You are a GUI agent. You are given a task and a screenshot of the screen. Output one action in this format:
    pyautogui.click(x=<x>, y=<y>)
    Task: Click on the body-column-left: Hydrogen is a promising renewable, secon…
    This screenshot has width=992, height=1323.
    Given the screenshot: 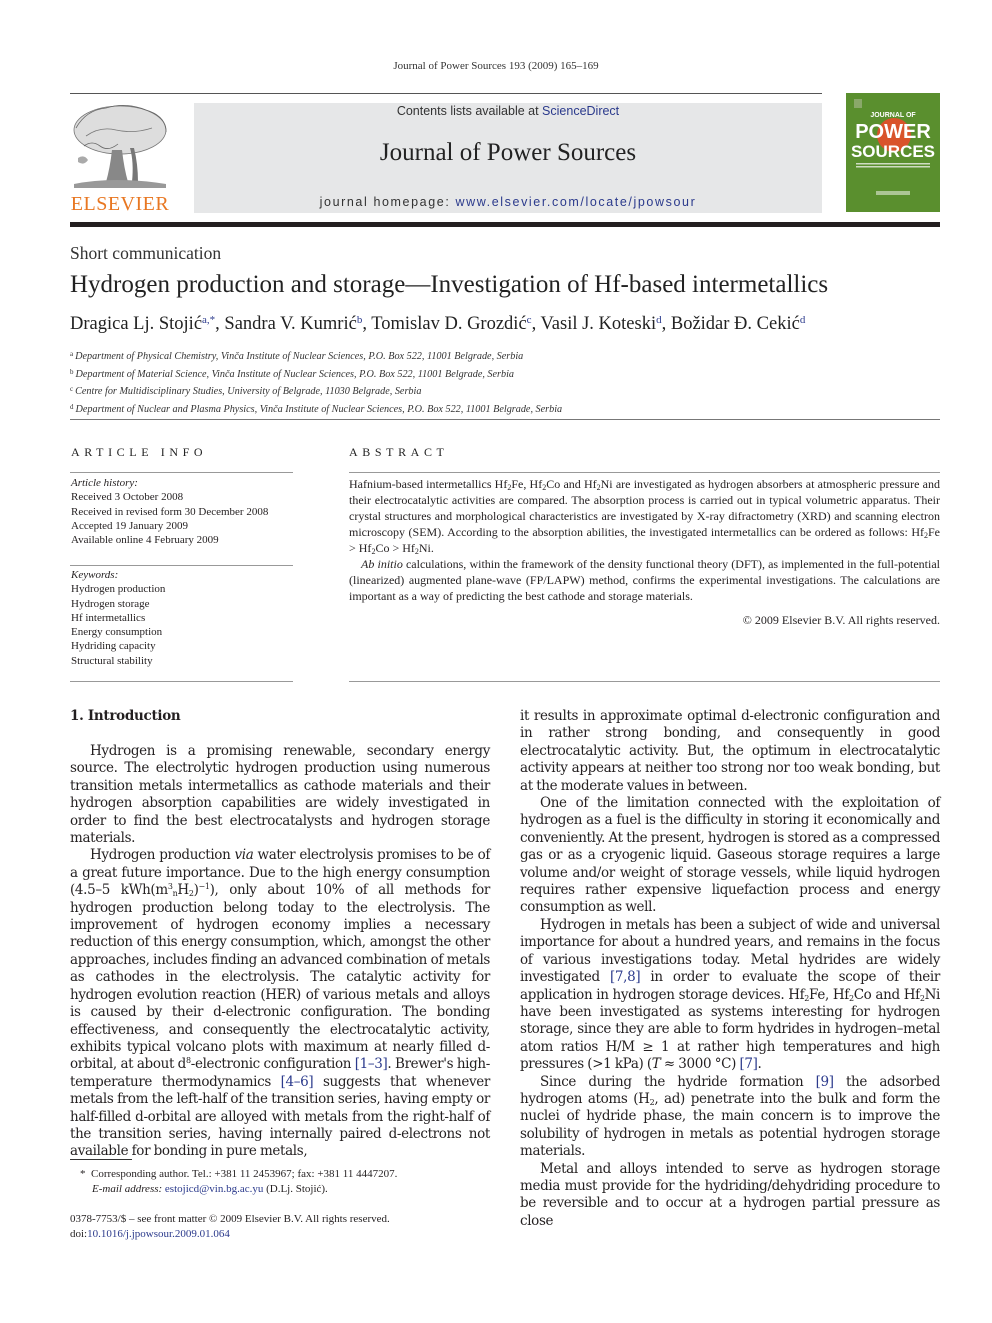 What is the action you would take?
    pyautogui.click(x=280, y=952)
    